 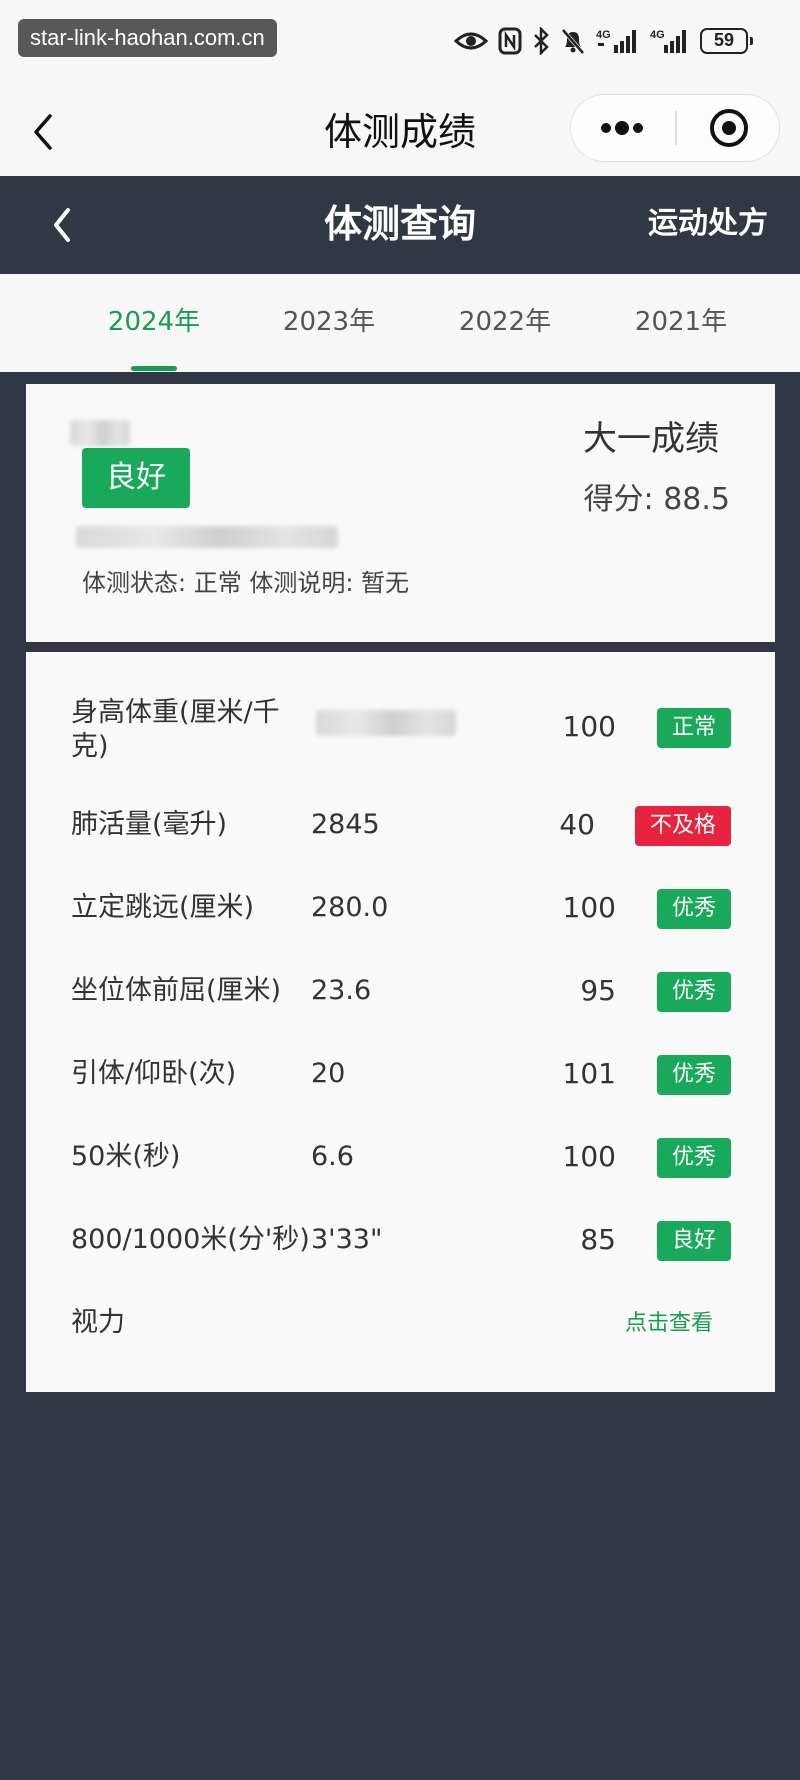 What do you see at coordinates (176, 990) in the screenshot?
I see `item-name: 坐位体前屈(厘米)` at bounding box center [176, 990].